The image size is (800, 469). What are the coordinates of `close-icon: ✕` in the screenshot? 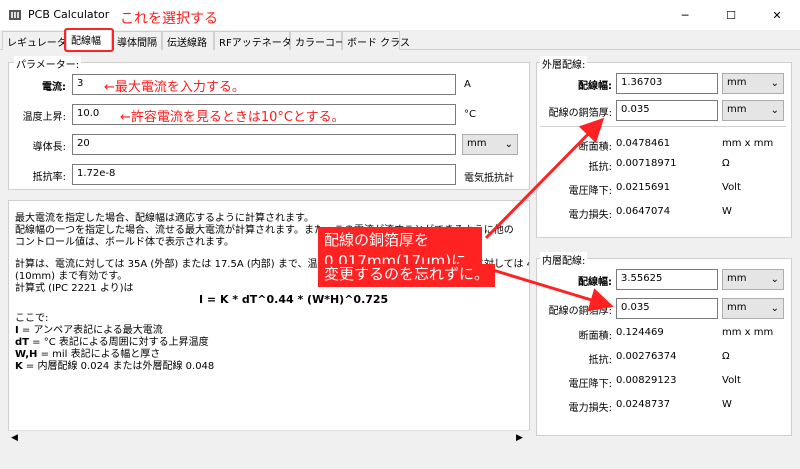 It's located at (777, 15).